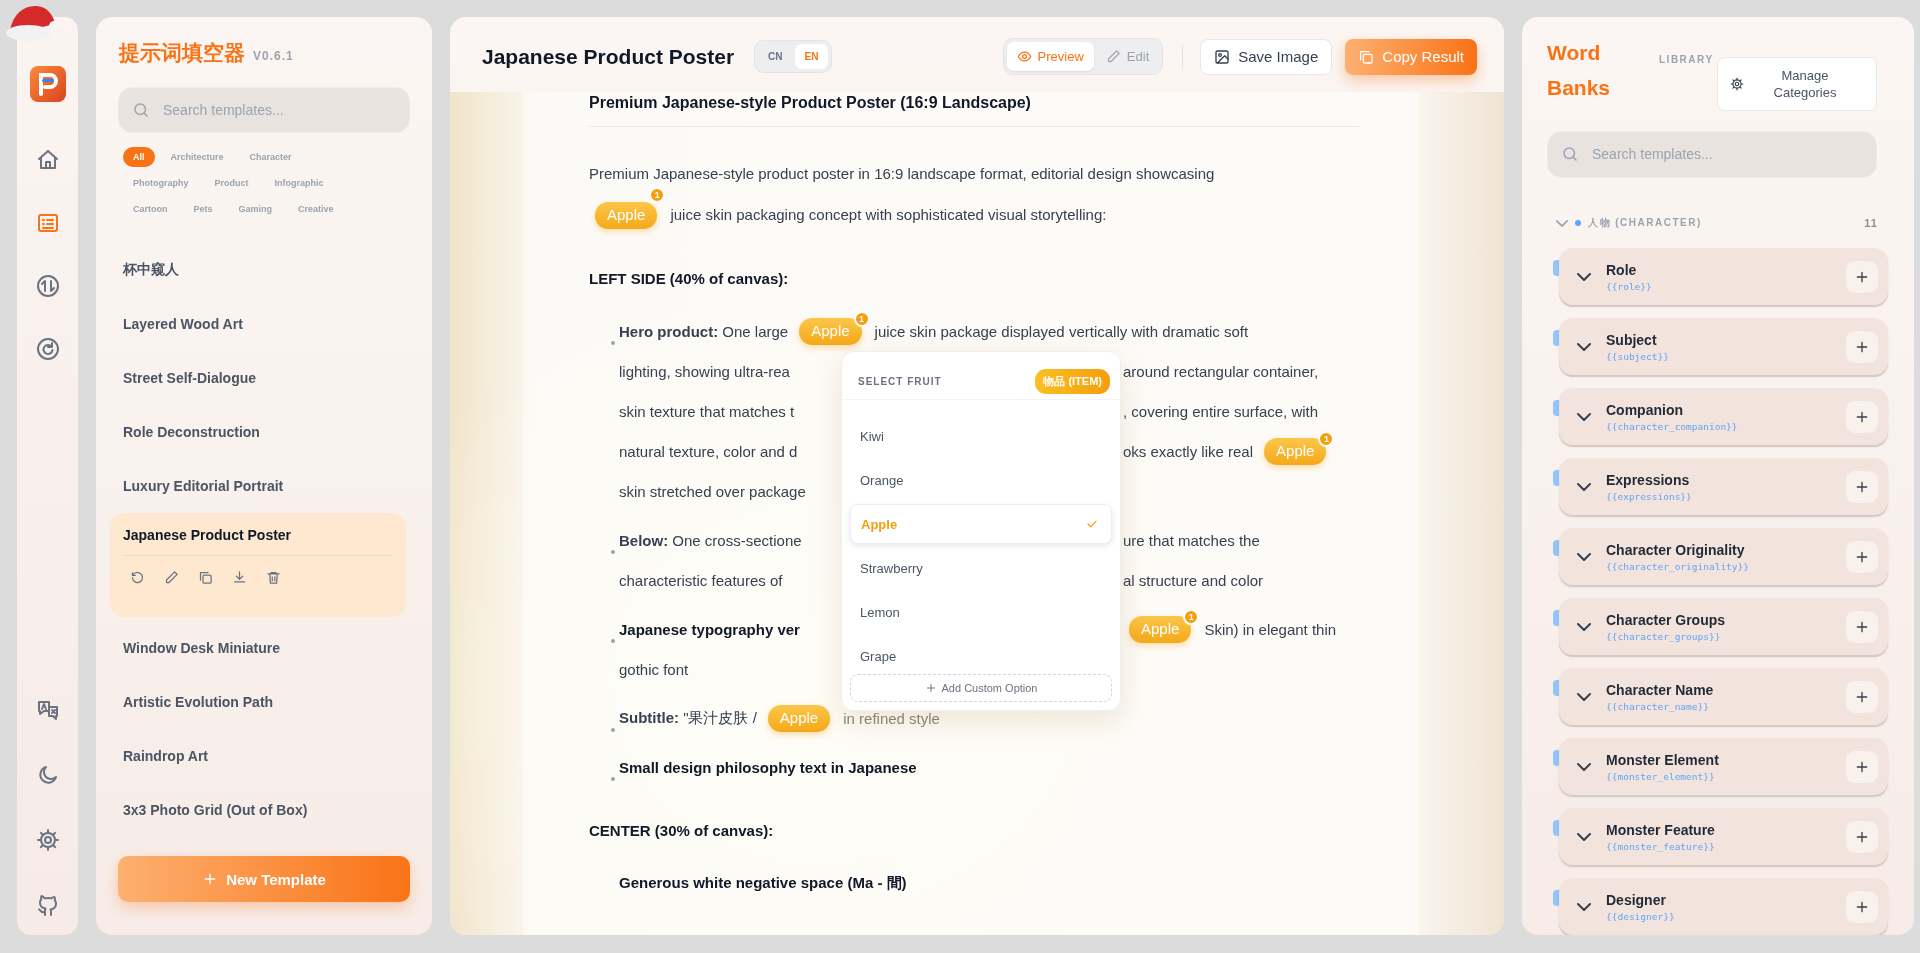  I want to click on template-item: 杯中窥人, so click(258, 270).